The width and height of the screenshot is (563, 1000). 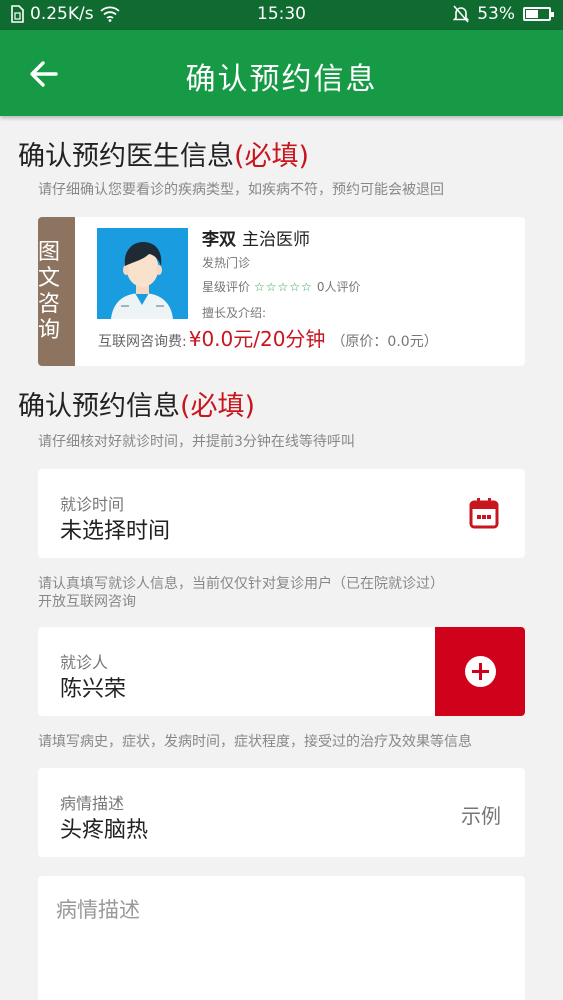 What do you see at coordinates (281, 15) in the screenshot?
I see `status-bar: 0.25K/s 15:30 53%` at bounding box center [281, 15].